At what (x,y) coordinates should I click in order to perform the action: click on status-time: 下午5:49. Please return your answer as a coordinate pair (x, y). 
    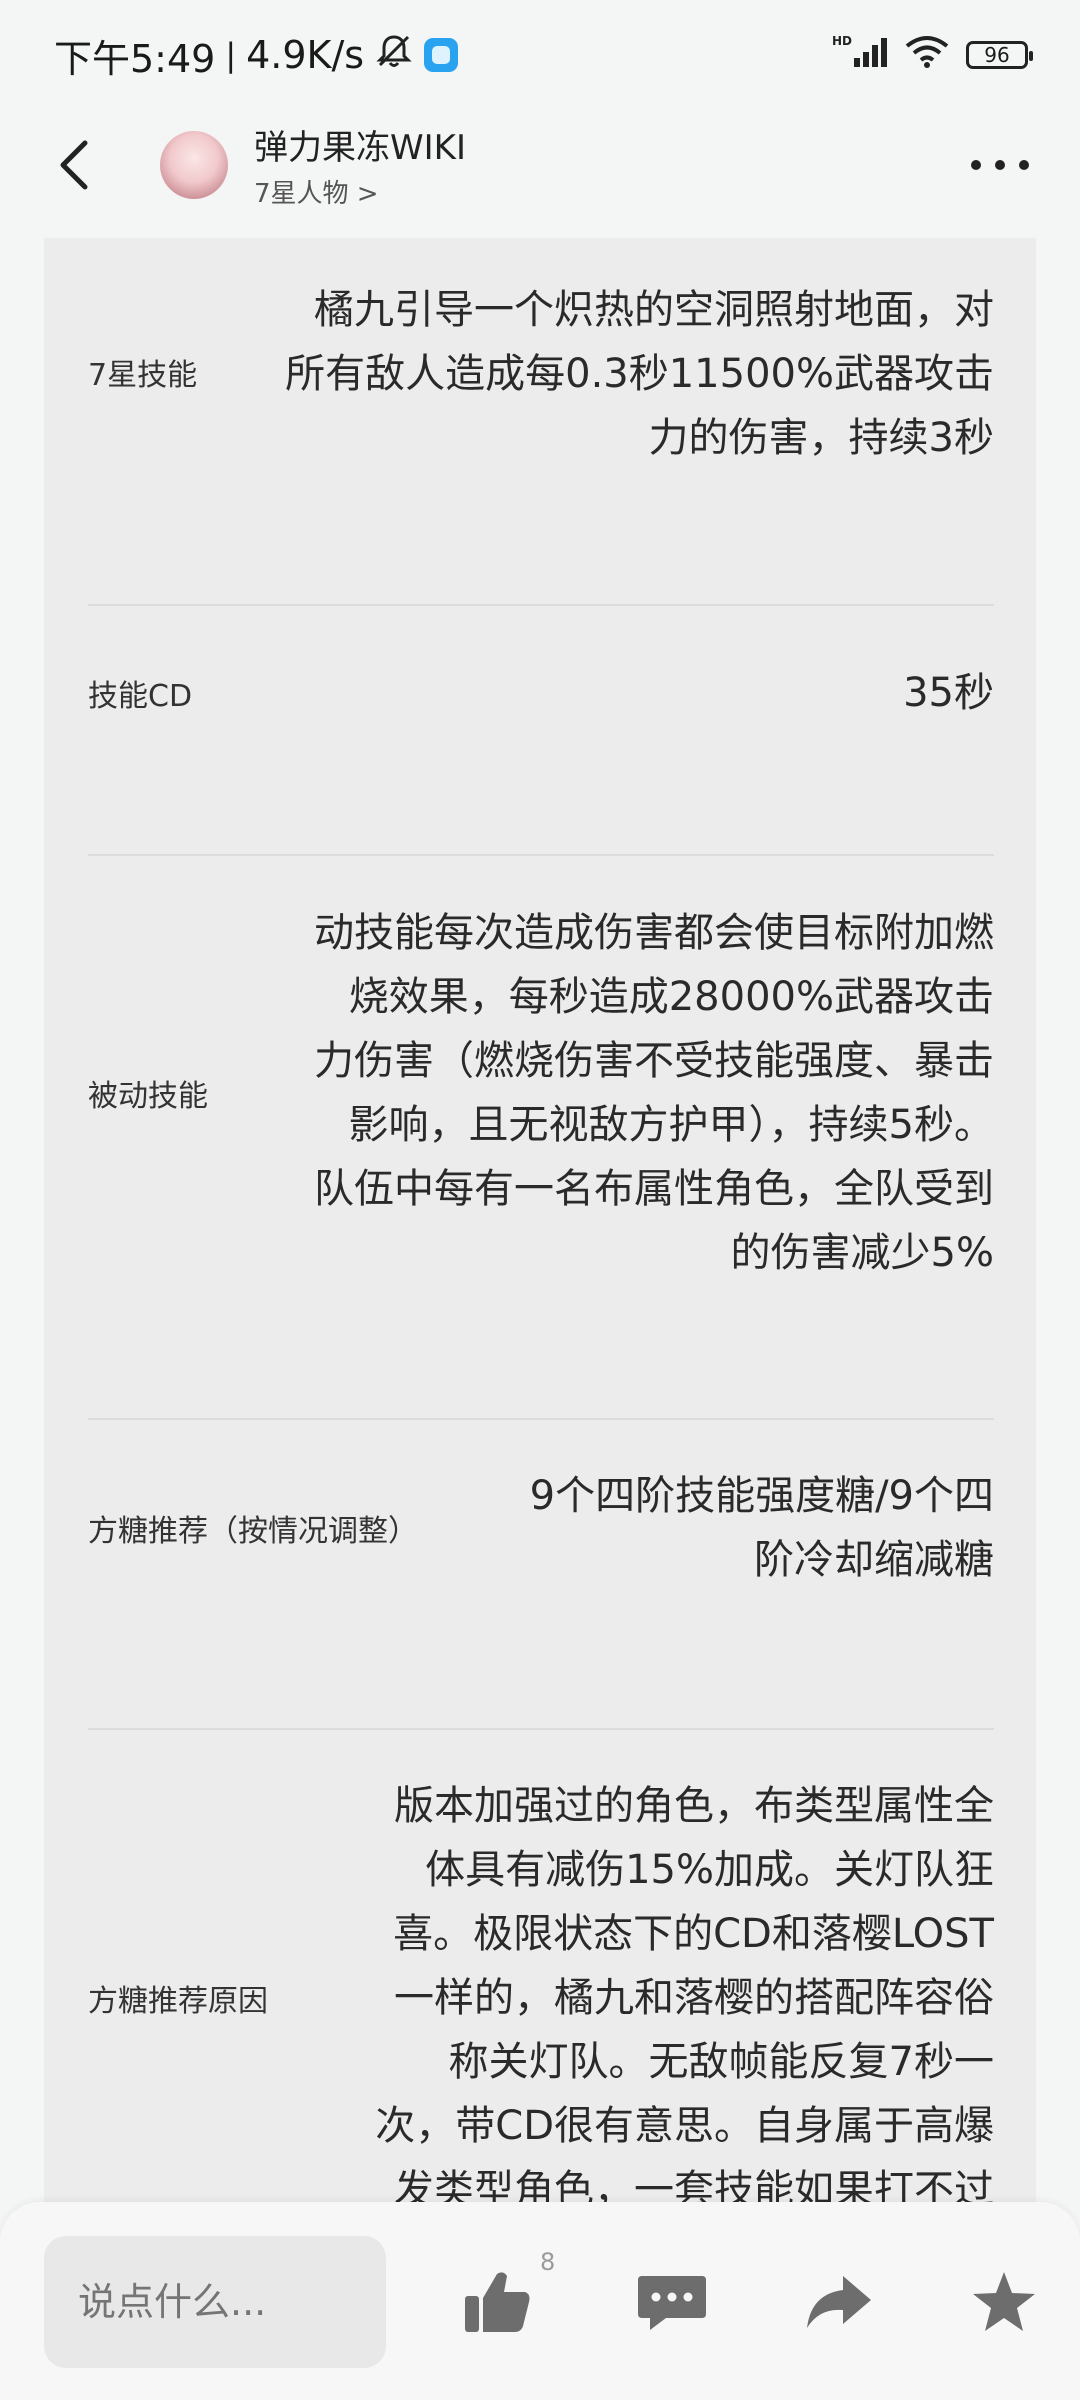
    Looking at the image, I should click on (135, 58).